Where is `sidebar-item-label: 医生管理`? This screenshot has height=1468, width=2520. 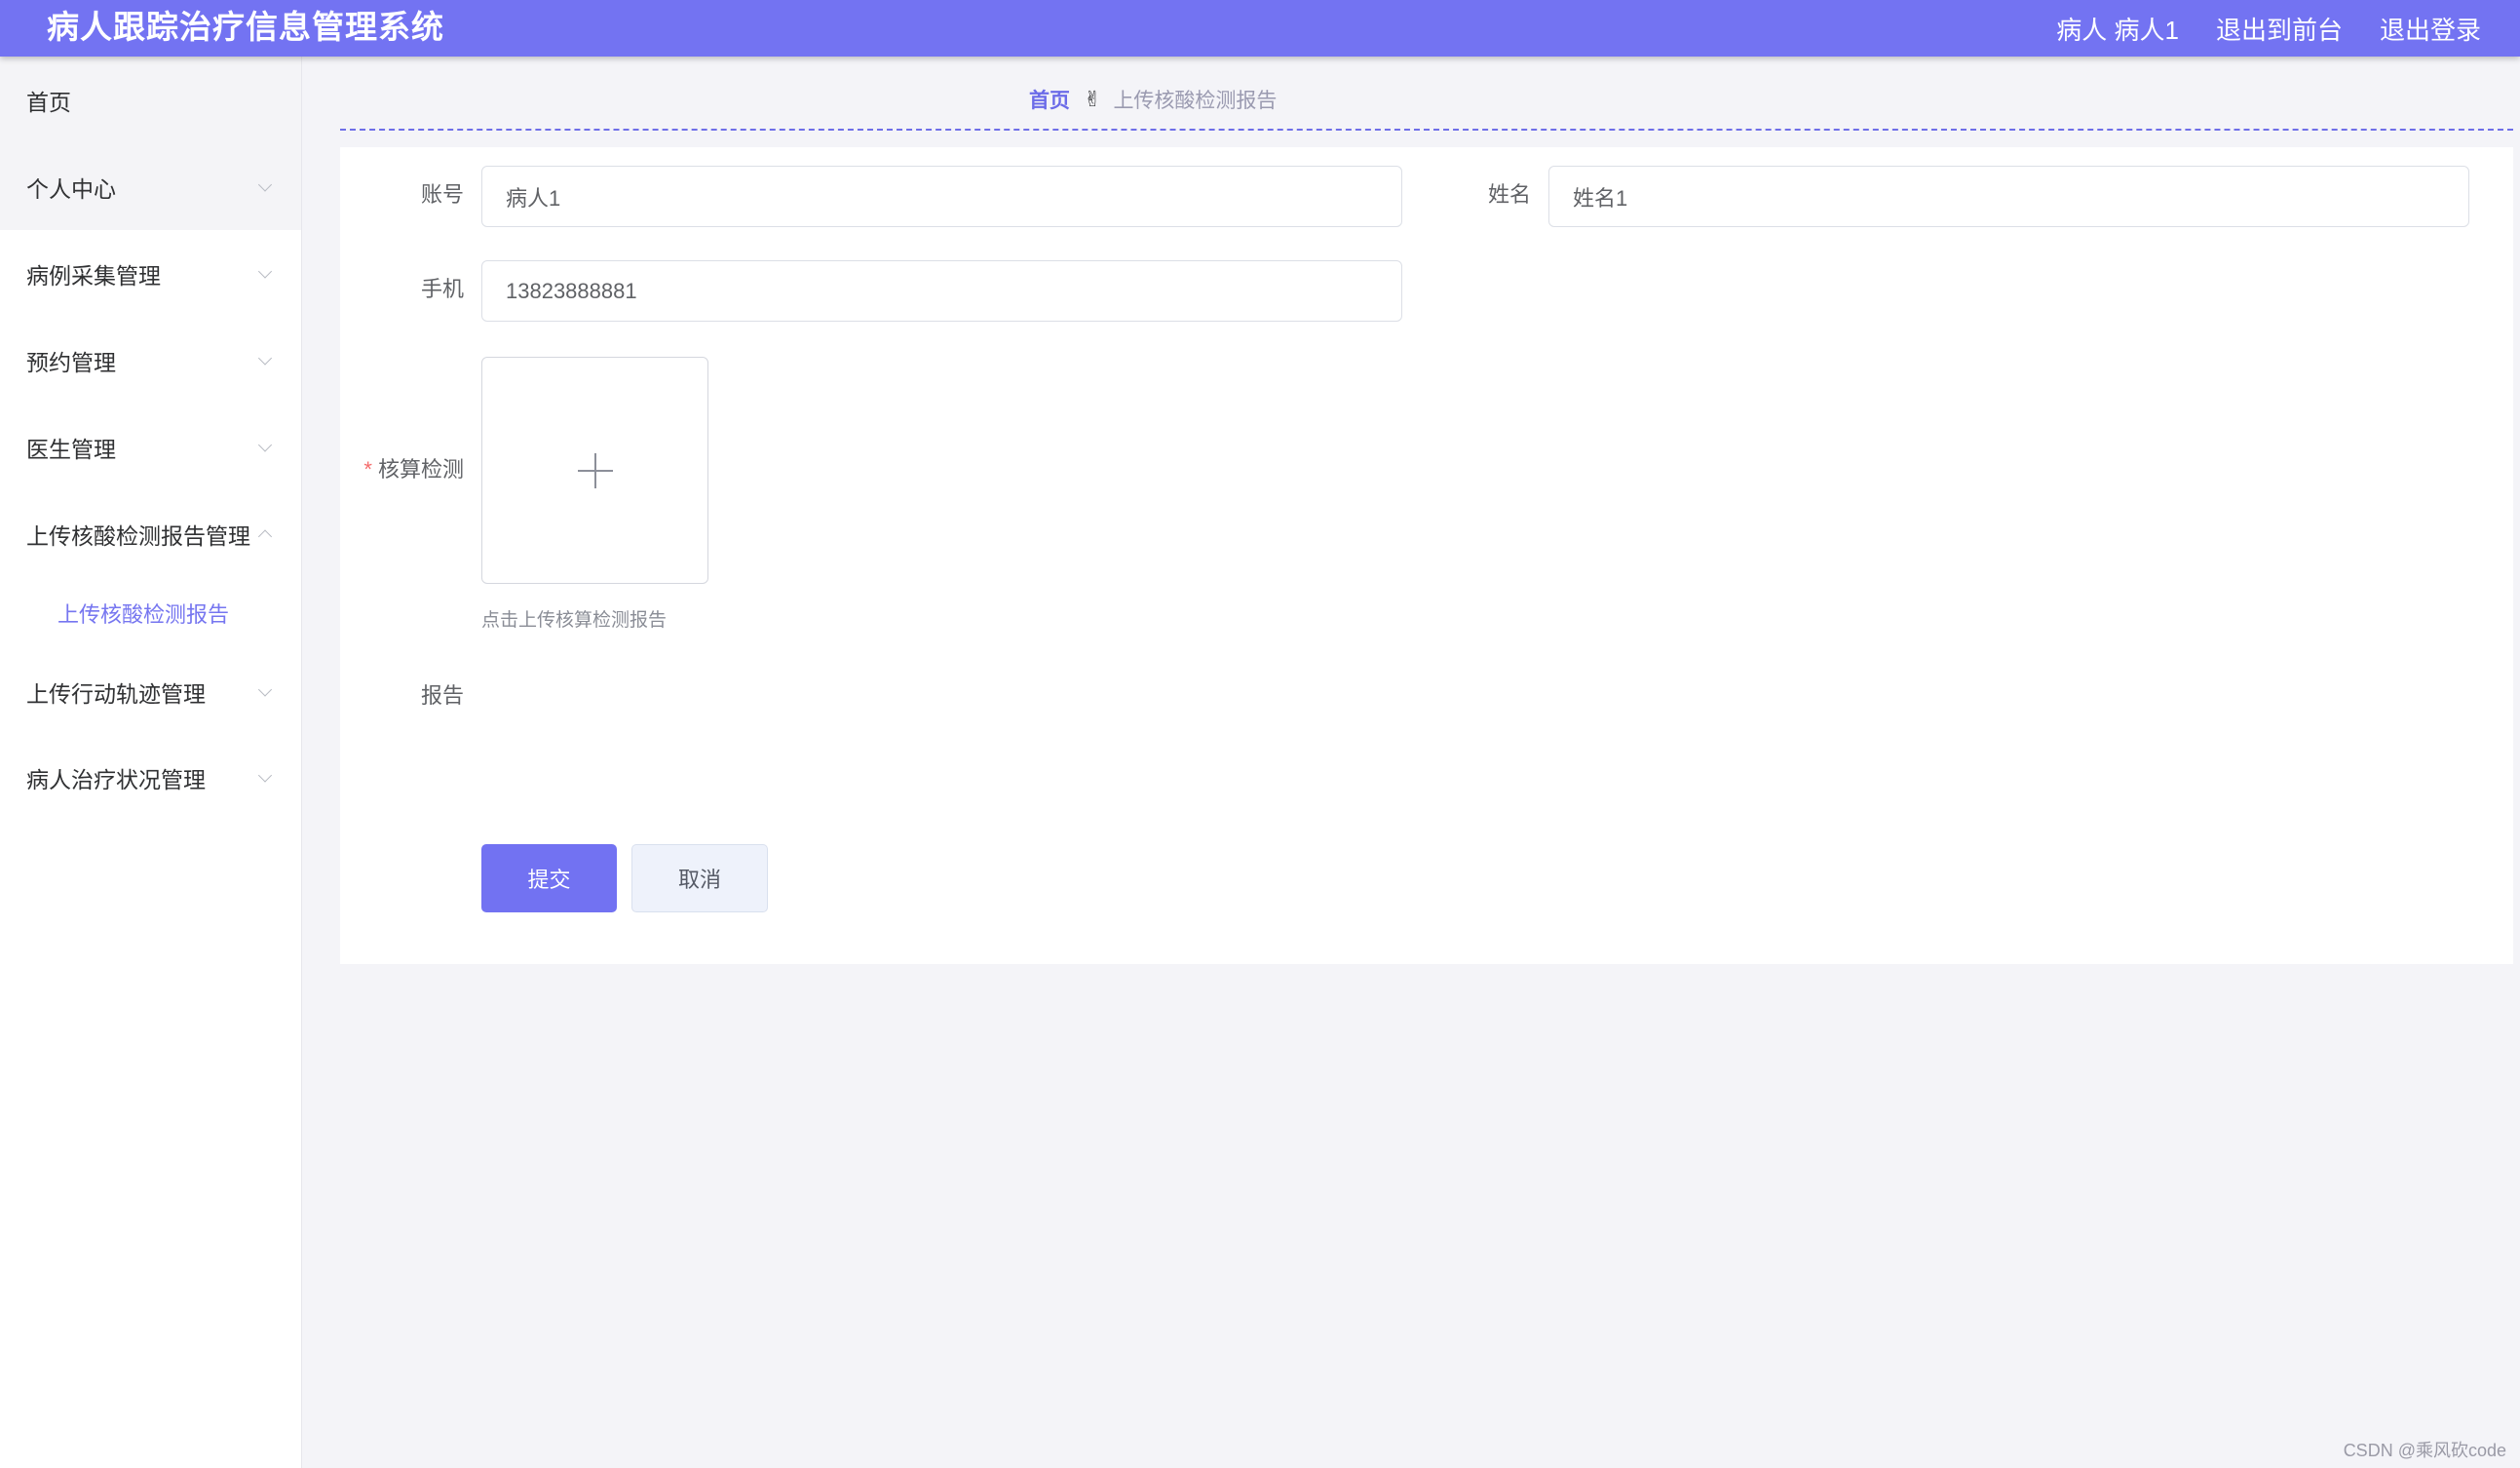 sidebar-item-label: 医生管理 is located at coordinates (71, 449).